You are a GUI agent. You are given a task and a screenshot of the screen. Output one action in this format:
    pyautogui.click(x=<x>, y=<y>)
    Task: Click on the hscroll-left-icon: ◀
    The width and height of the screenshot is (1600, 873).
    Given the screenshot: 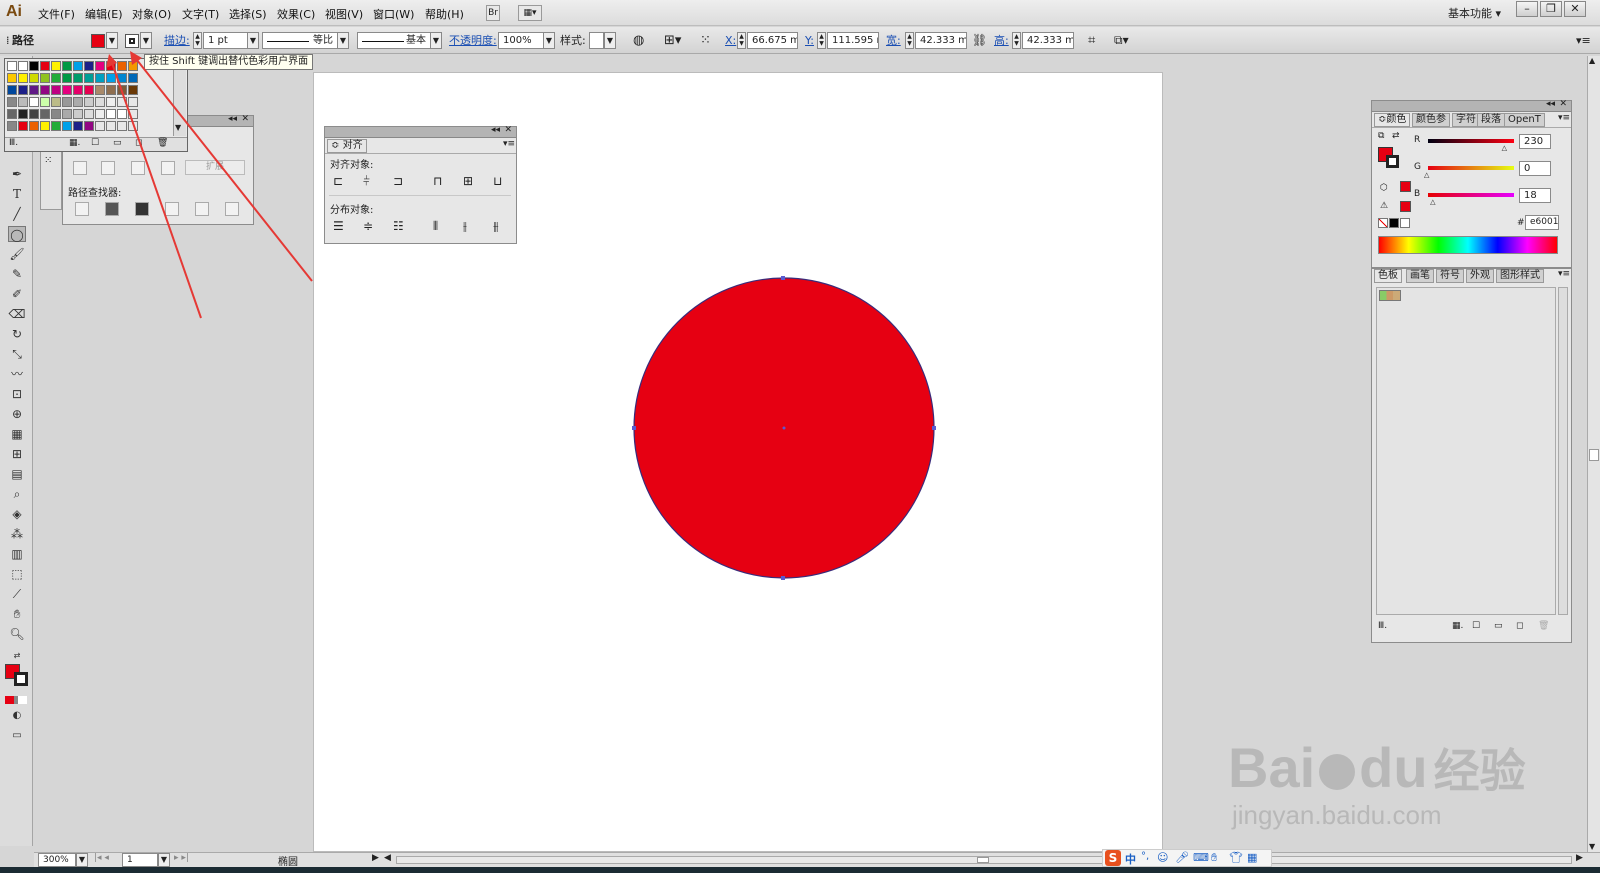 What is the action you would take?
    pyautogui.click(x=387, y=858)
    